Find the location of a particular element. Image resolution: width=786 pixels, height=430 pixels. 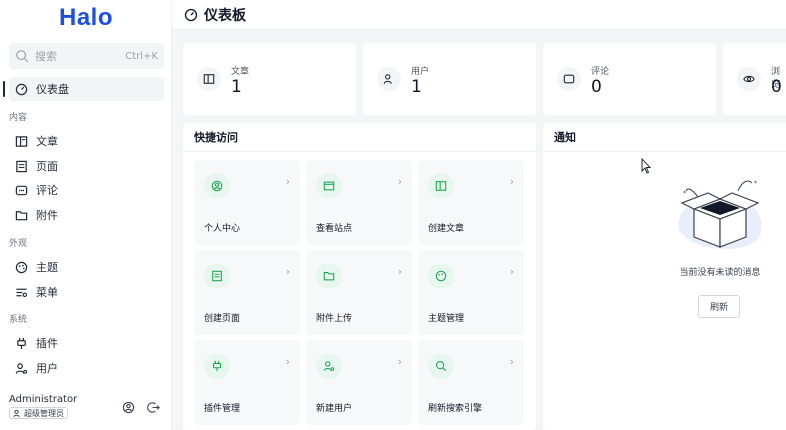

quick-access-label: 个人中心 is located at coordinates (222, 229).